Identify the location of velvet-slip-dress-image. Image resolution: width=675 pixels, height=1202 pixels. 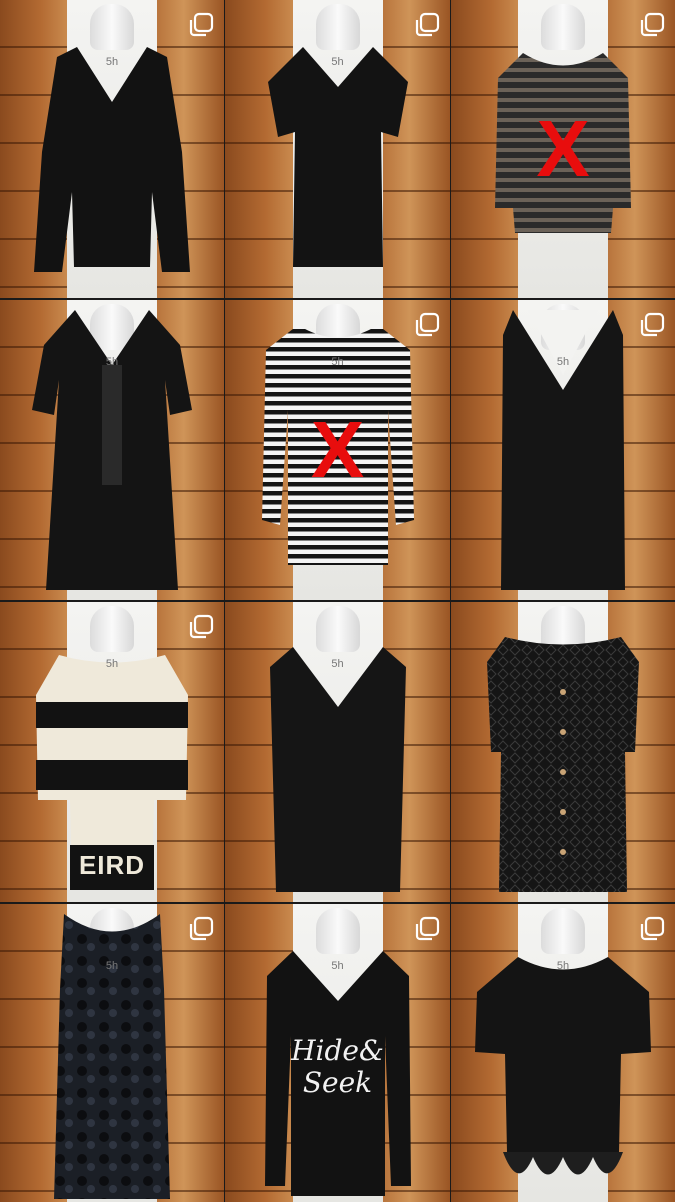
(112, 1055).